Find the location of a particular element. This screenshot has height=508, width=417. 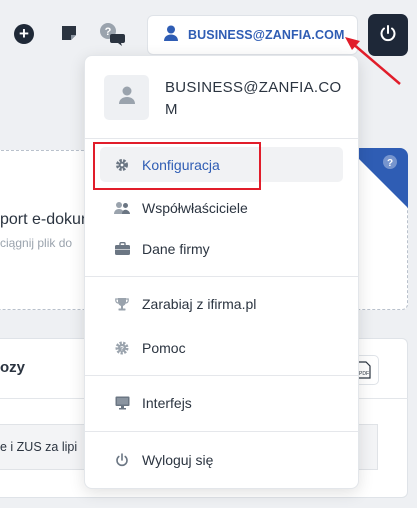

avatar is located at coordinates (126, 97).